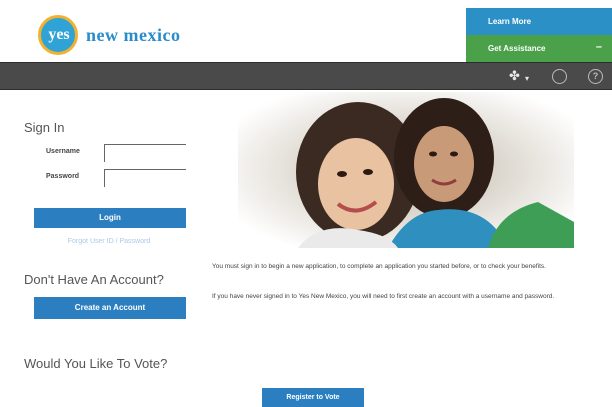 This screenshot has height=407, width=612. Describe the element at coordinates (145, 153) in the screenshot. I see `username-field` at that location.